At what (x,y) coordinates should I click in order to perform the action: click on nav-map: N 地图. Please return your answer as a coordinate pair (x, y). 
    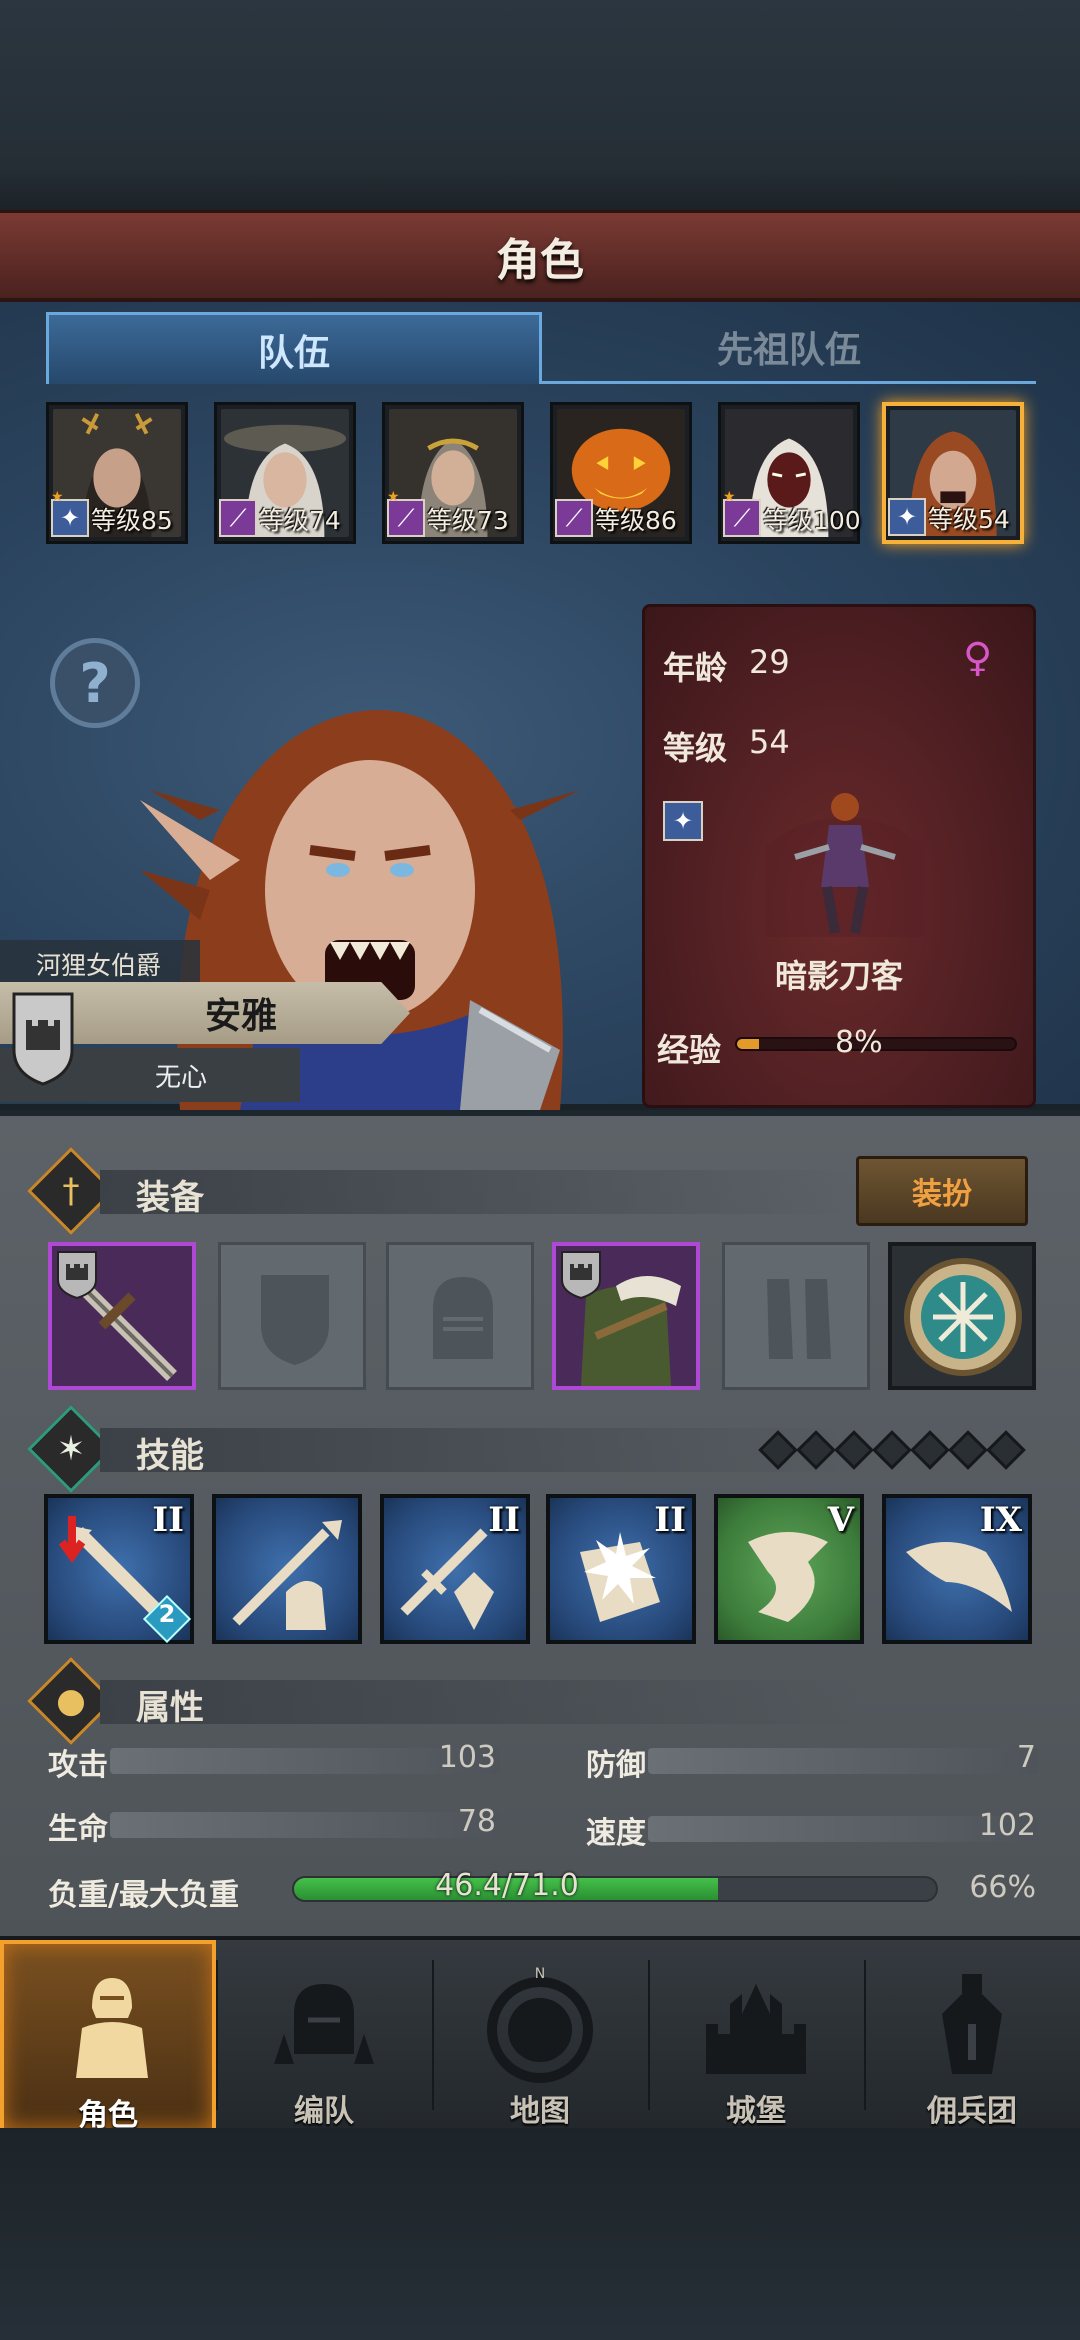
    Looking at the image, I should click on (540, 2036).